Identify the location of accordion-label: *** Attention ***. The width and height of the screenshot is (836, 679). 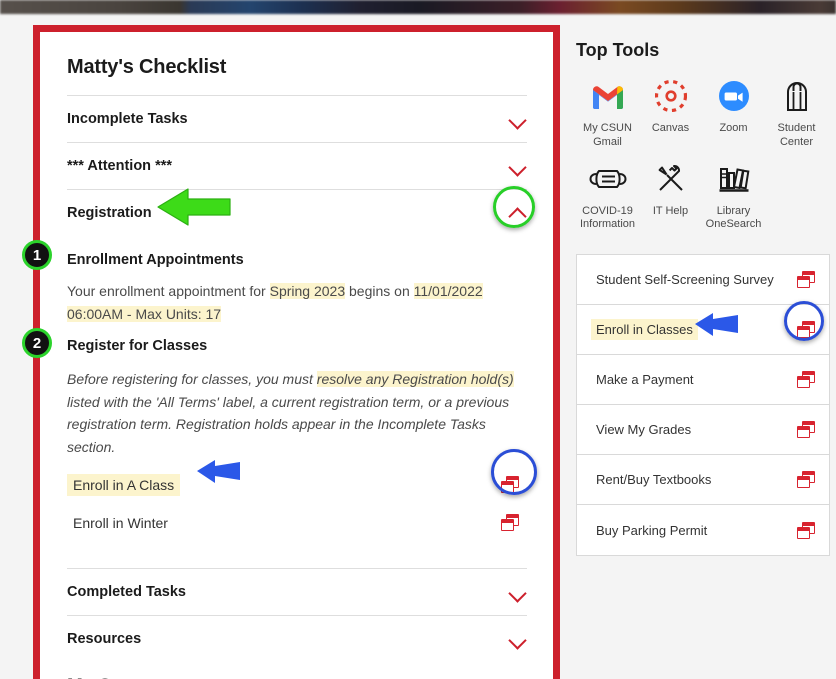
(119, 166).